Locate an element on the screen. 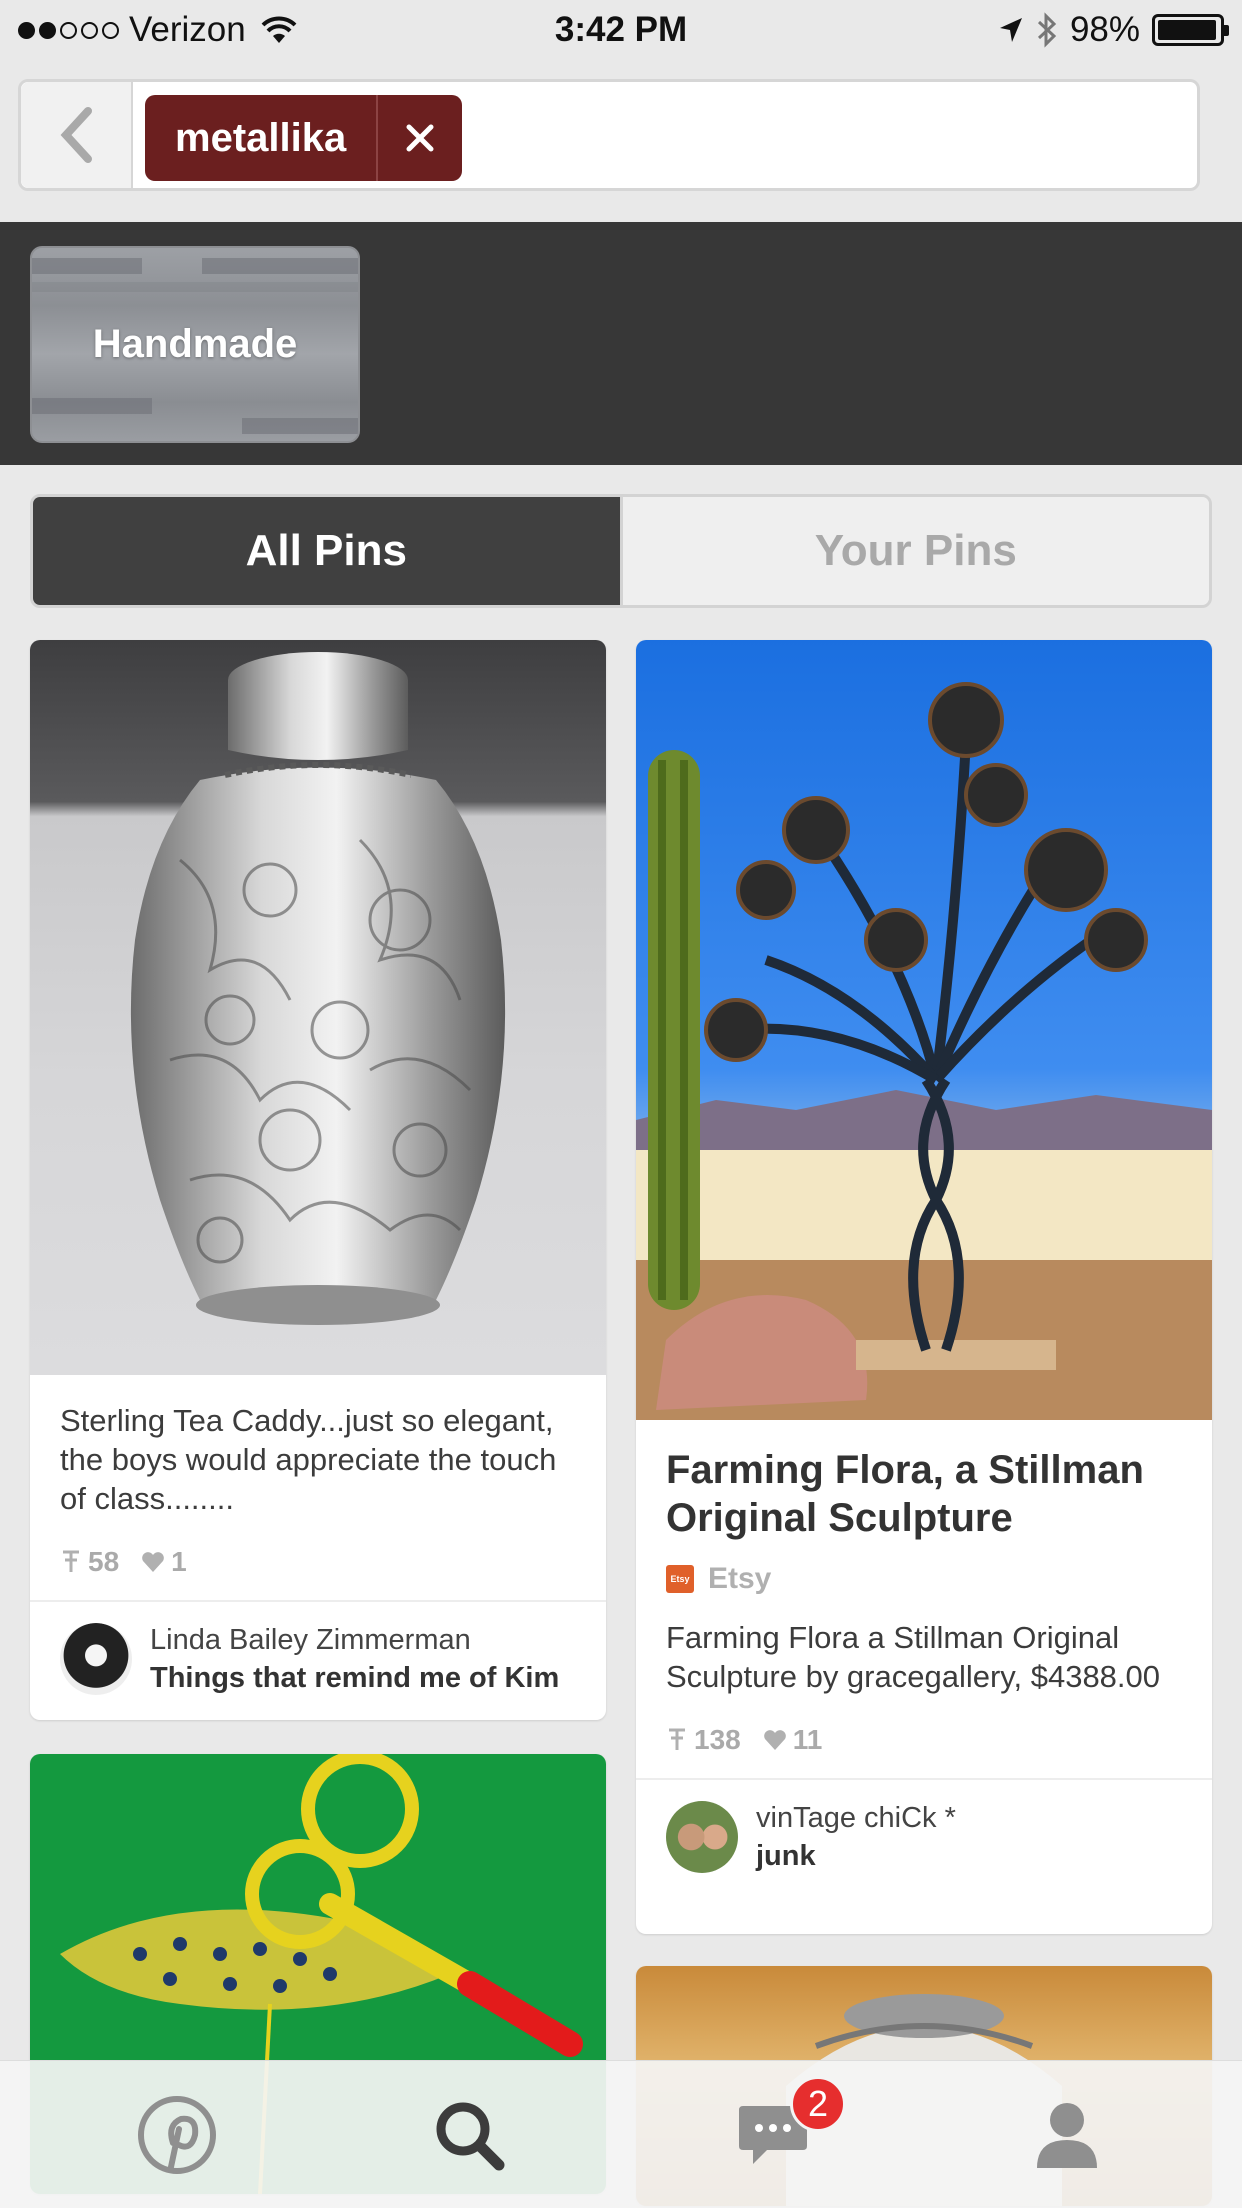 Image resolution: width=1242 pixels, height=2208 pixels. like-count-value: 1 is located at coordinates (179, 1561).